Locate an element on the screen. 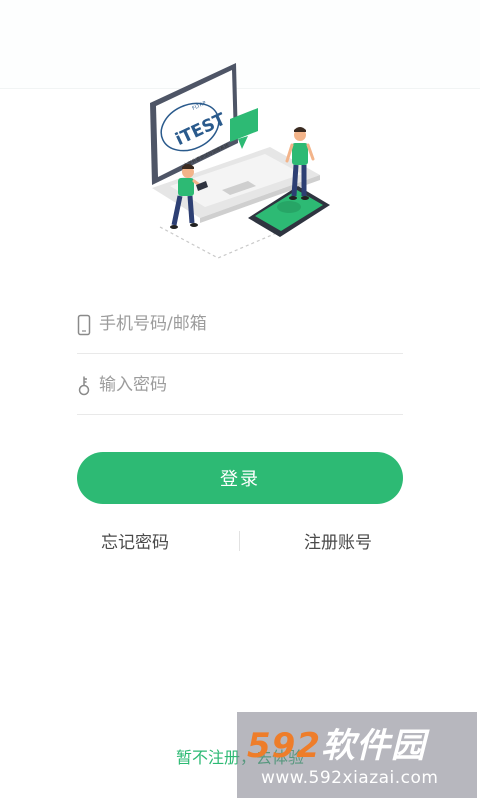 The width and height of the screenshot is (480, 800). watermark-overlay: 592软件园 www.592xiazai.com is located at coordinates (357, 755).